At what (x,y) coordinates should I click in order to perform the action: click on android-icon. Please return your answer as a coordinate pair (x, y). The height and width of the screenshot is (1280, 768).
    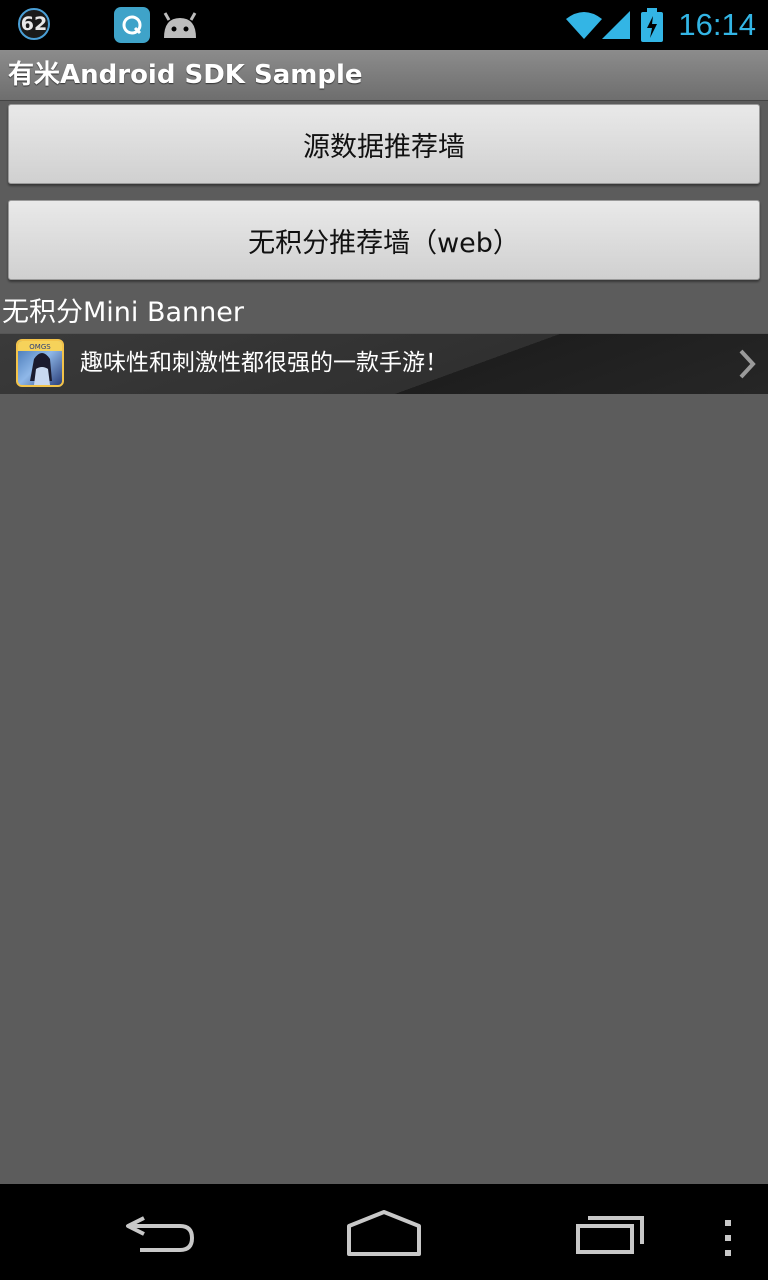
    Looking at the image, I should click on (180, 25).